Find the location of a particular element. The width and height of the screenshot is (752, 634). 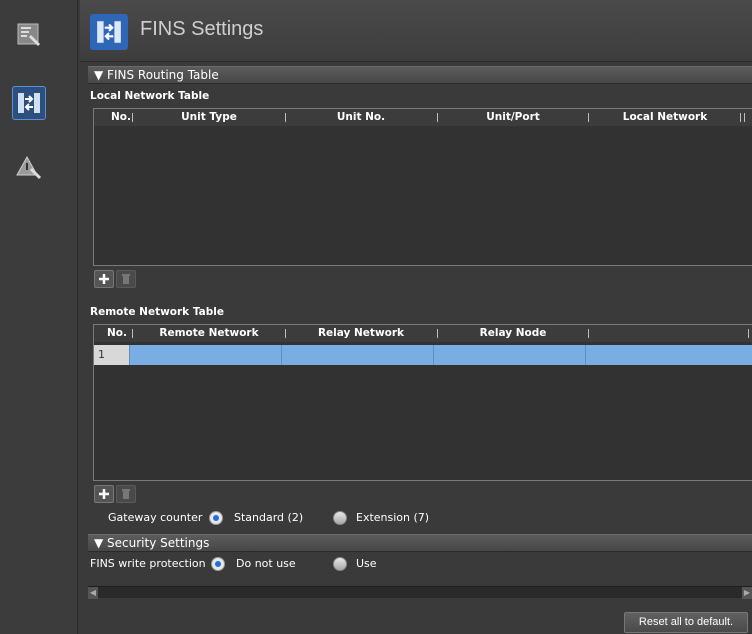

reset-all-button: Reset all to default. is located at coordinates (686, 622).